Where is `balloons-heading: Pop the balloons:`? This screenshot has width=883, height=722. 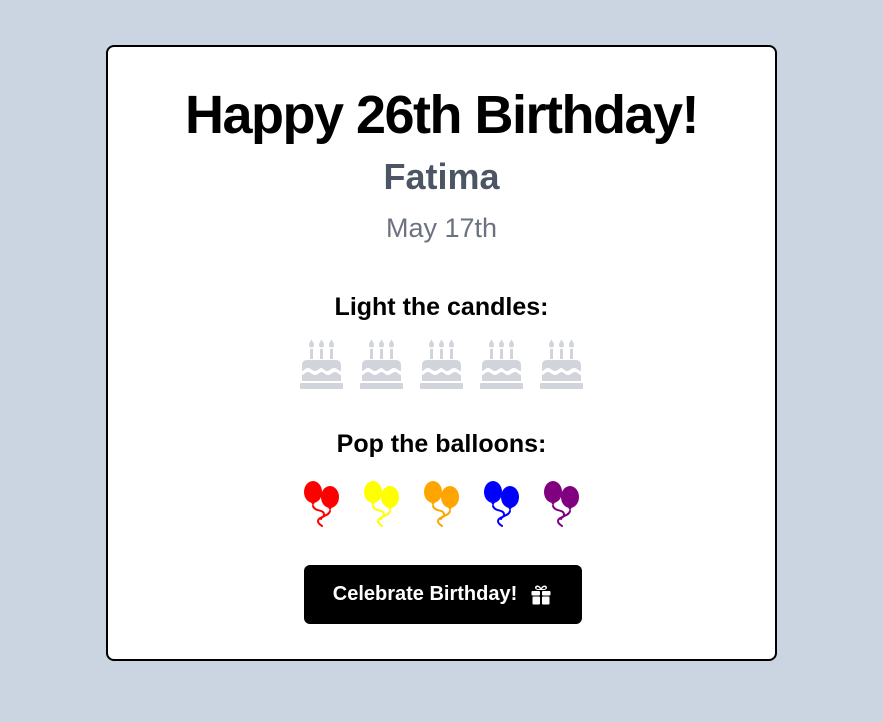
balloons-heading: Pop the balloons: is located at coordinates (441, 444).